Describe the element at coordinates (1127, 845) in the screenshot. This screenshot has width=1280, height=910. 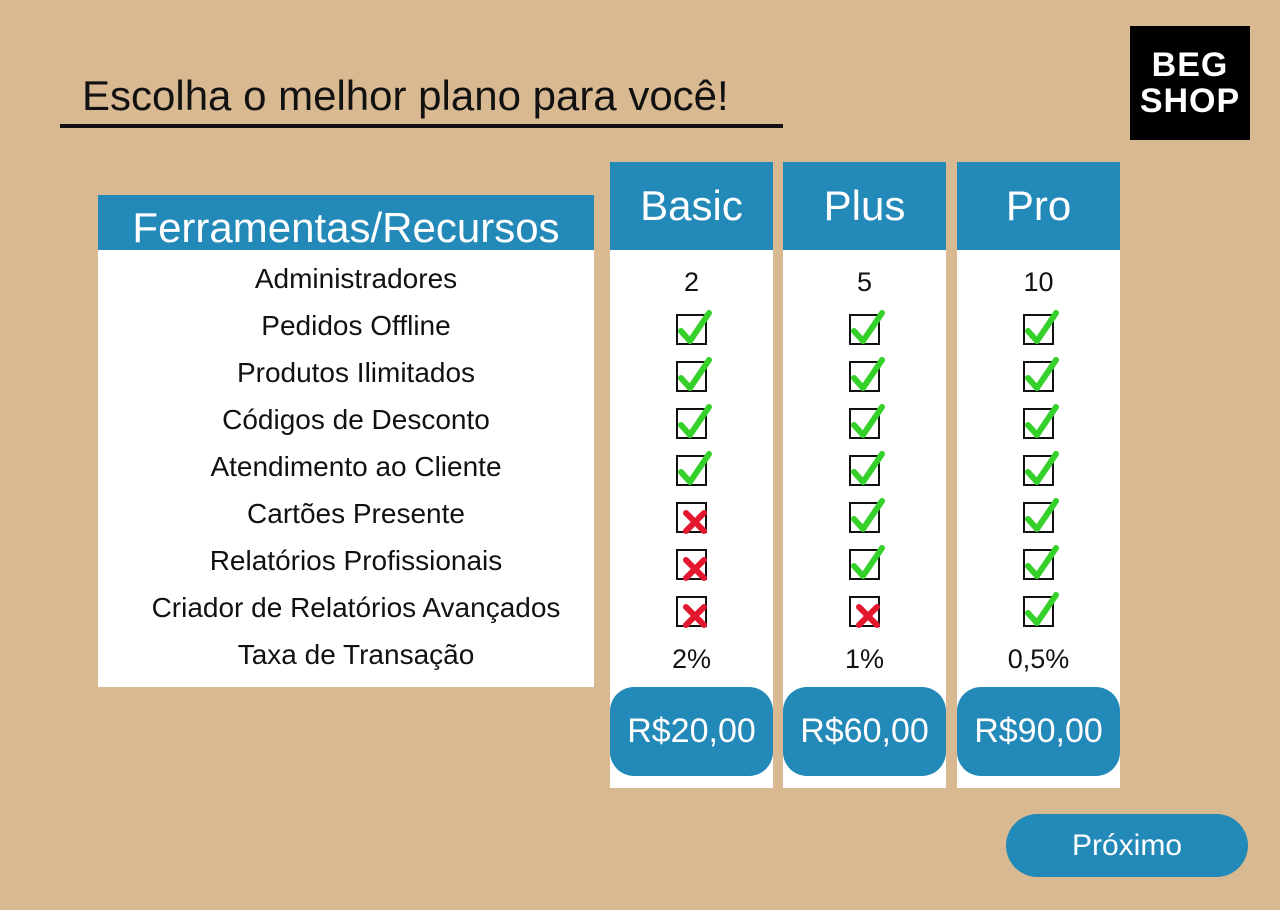
I see `next-button: Próximo` at that location.